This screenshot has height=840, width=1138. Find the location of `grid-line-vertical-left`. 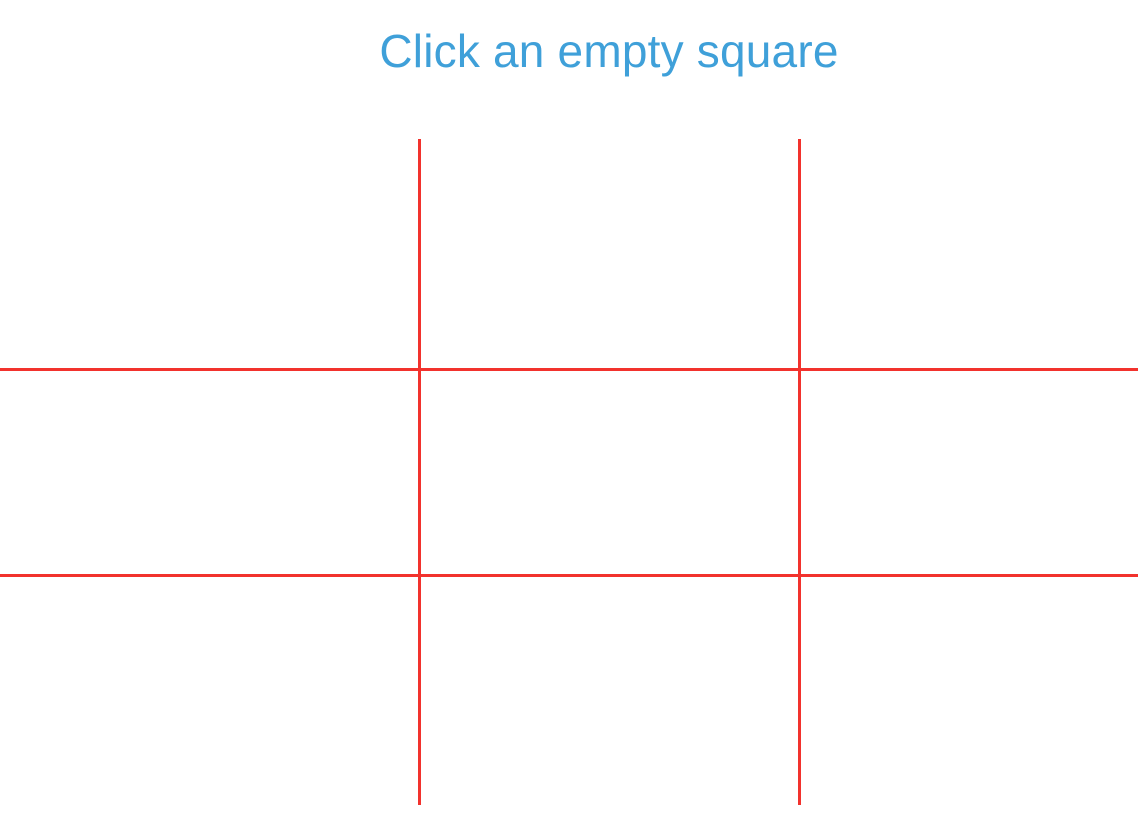

grid-line-vertical-left is located at coordinates (419, 472).